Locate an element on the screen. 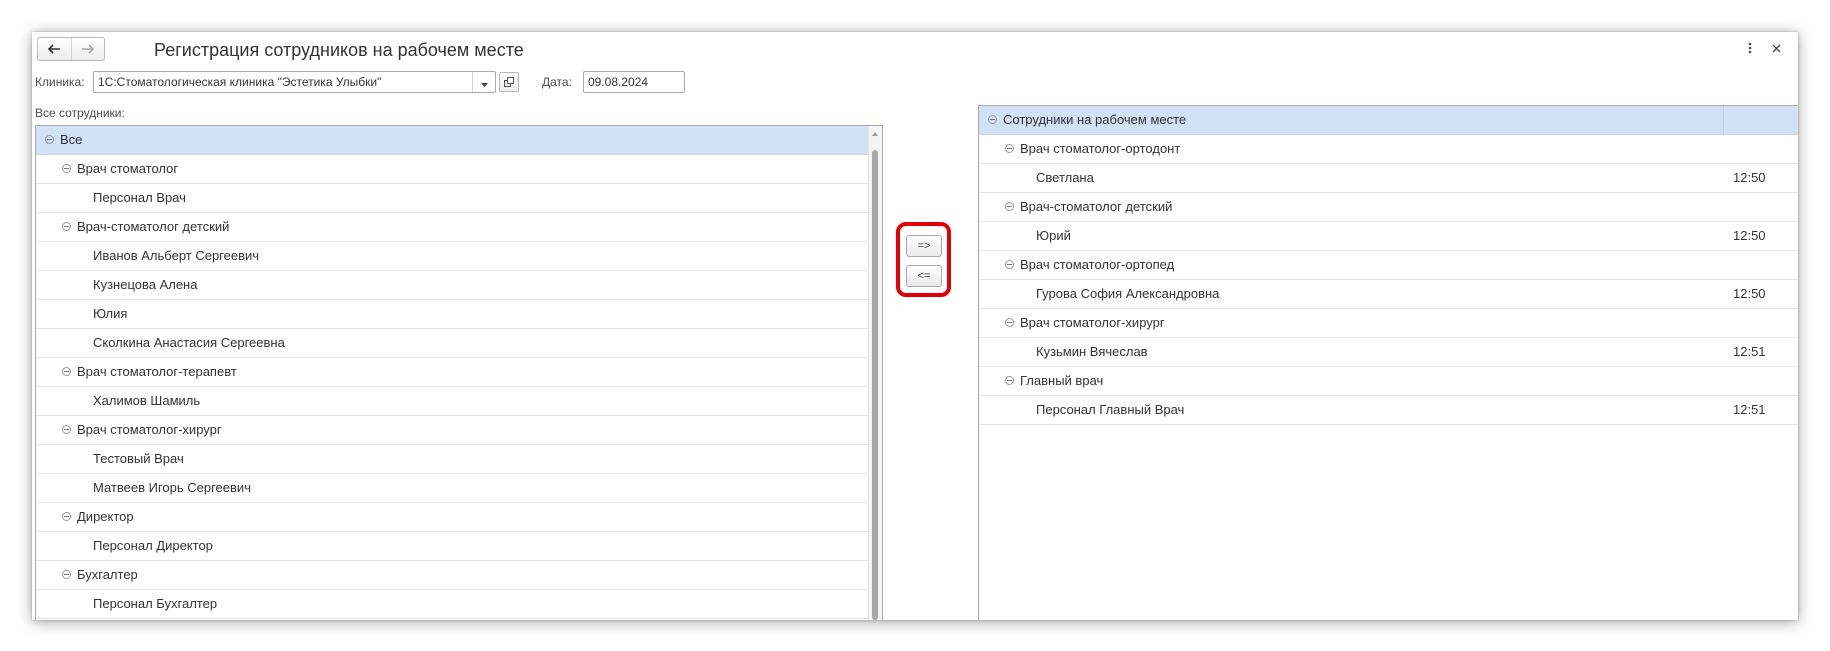 Image resolution: width=1830 pixels, height=651 pixels. tree-item-row: Персонал Директор is located at coordinates (452, 546).